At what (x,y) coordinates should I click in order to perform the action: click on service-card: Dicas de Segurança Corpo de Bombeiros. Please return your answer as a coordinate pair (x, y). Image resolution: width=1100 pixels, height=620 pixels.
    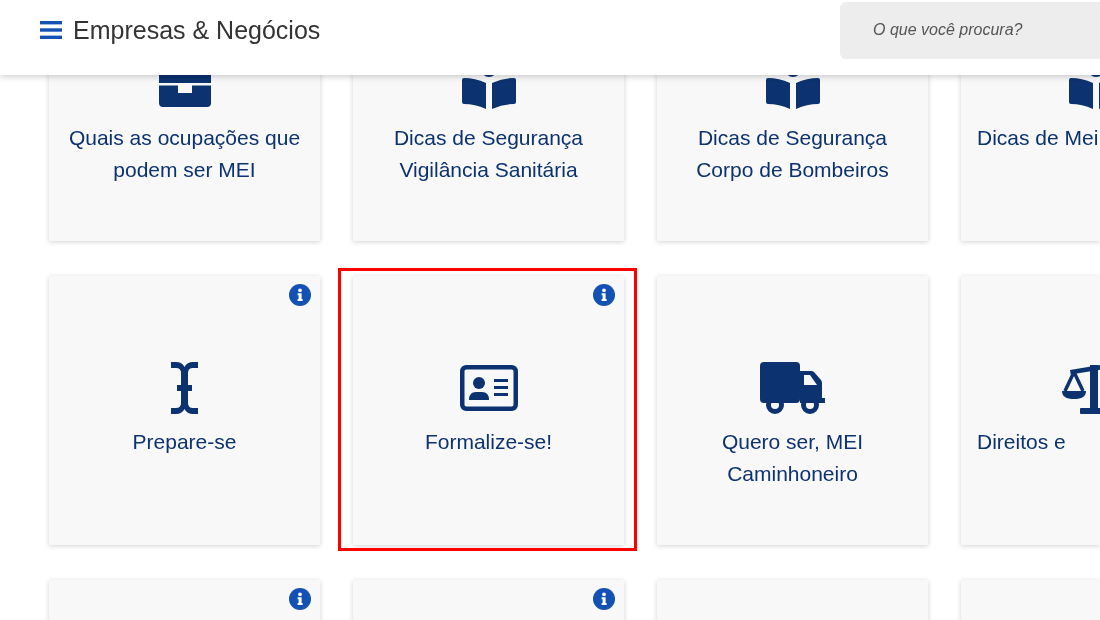
    Looking at the image, I should click on (792, 158).